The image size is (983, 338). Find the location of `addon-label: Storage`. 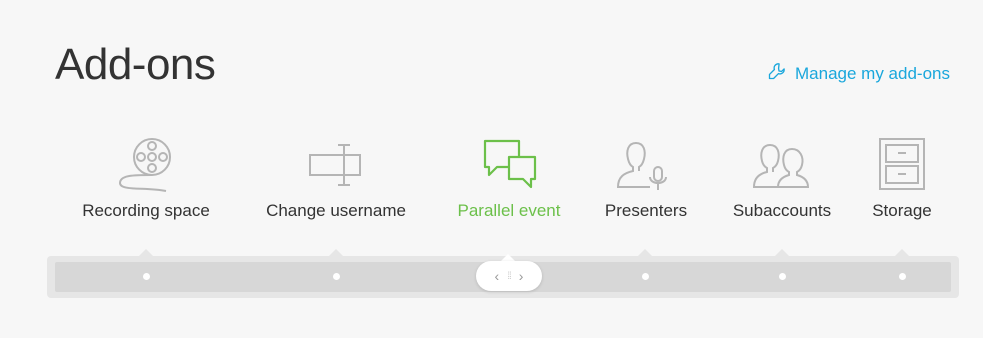

addon-label: Storage is located at coordinates (902, 210).